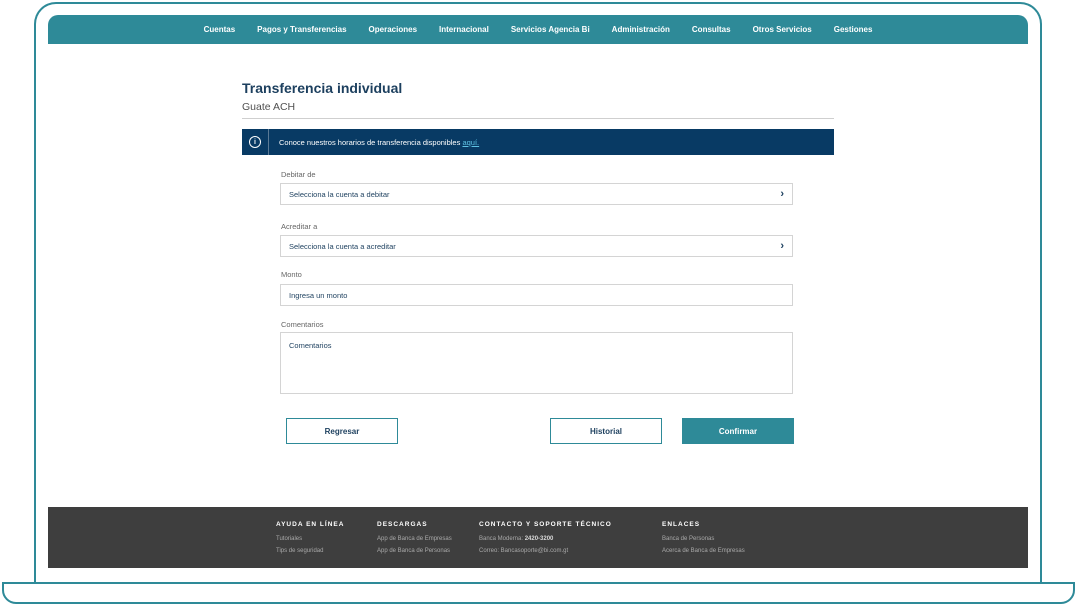  What do you see at coordinates (342, 431) in the screenshot?
I see `back-button: Regresar` at bounding box center [342, 431].